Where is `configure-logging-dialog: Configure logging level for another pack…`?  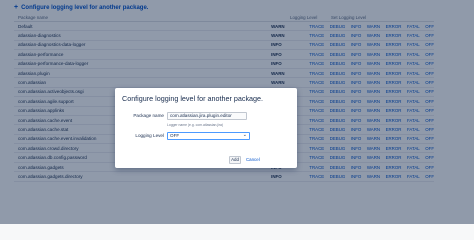 configure-logging-dialog: Configure logging level for another pack… is located at coordinates (206, 128).